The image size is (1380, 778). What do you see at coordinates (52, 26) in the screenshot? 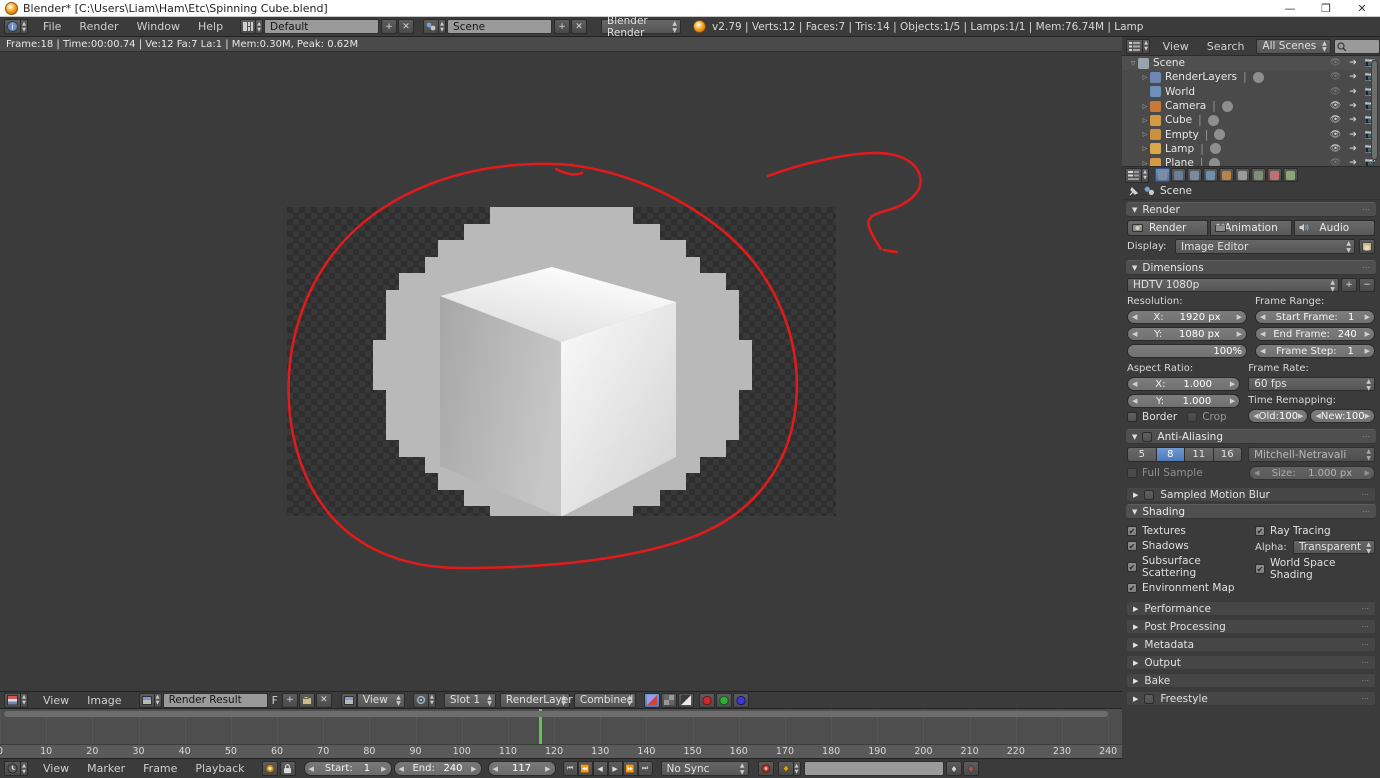
I see `menu-file: File` at bounding box center [52, 26].